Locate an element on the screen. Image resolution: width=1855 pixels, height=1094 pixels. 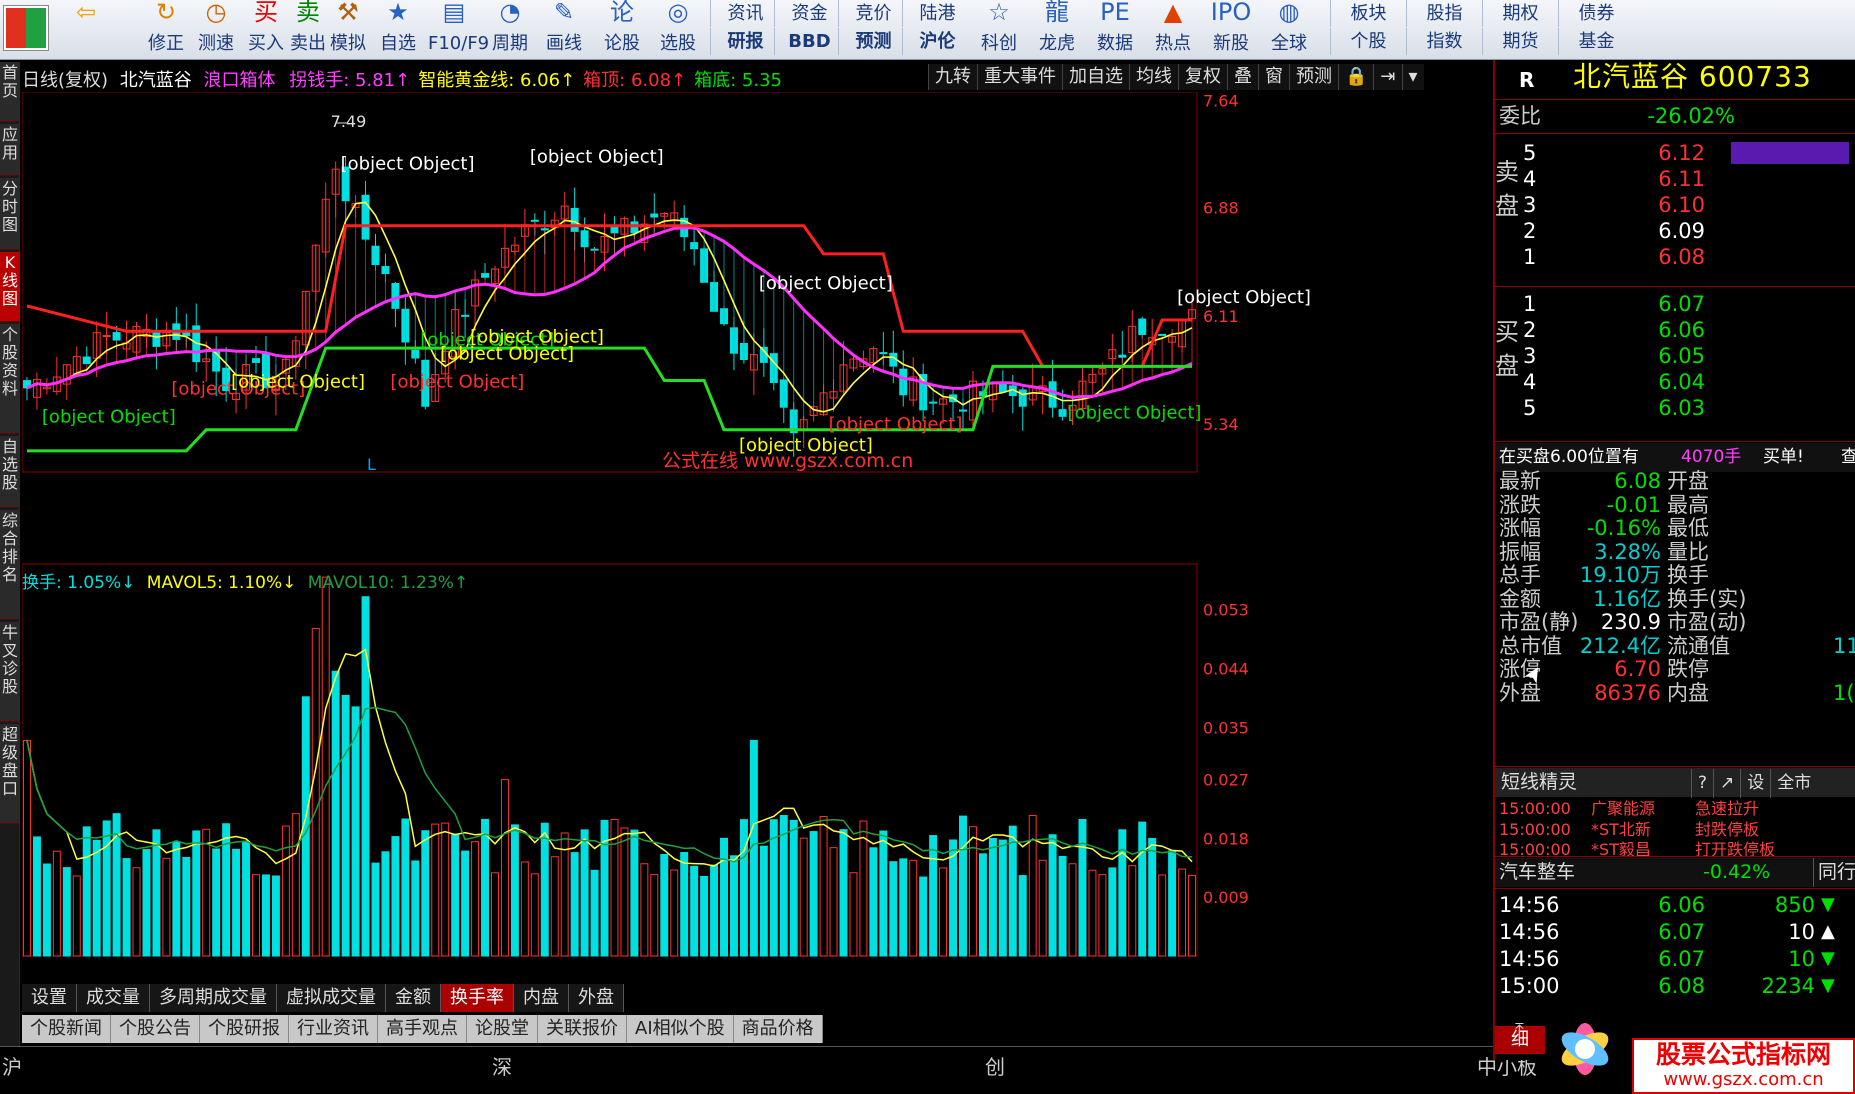
ask-row: 5 6.12 is located at coordinates (1675, 153).